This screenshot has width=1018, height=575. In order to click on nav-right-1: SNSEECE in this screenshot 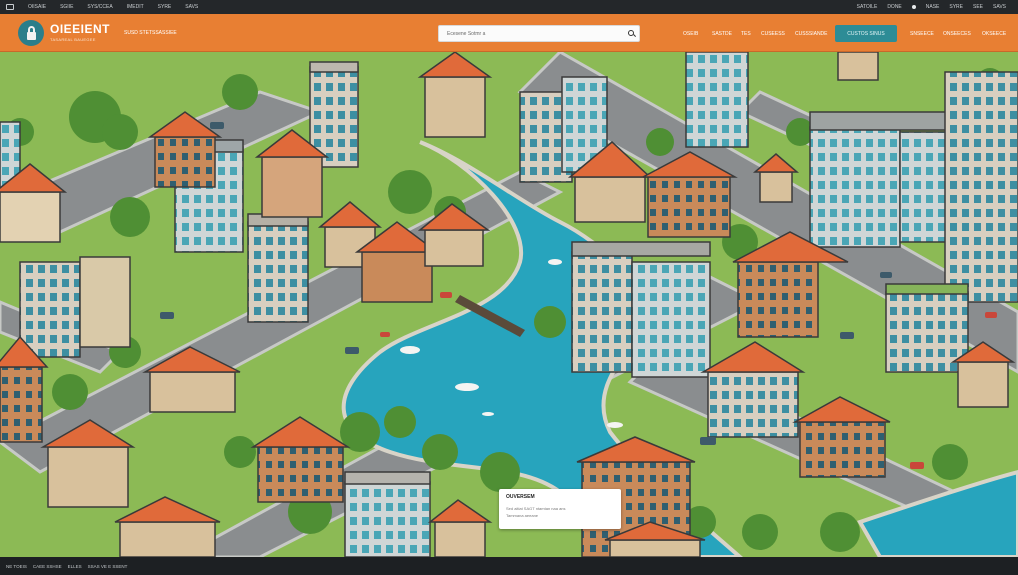, I will do `click(922, 34)`.